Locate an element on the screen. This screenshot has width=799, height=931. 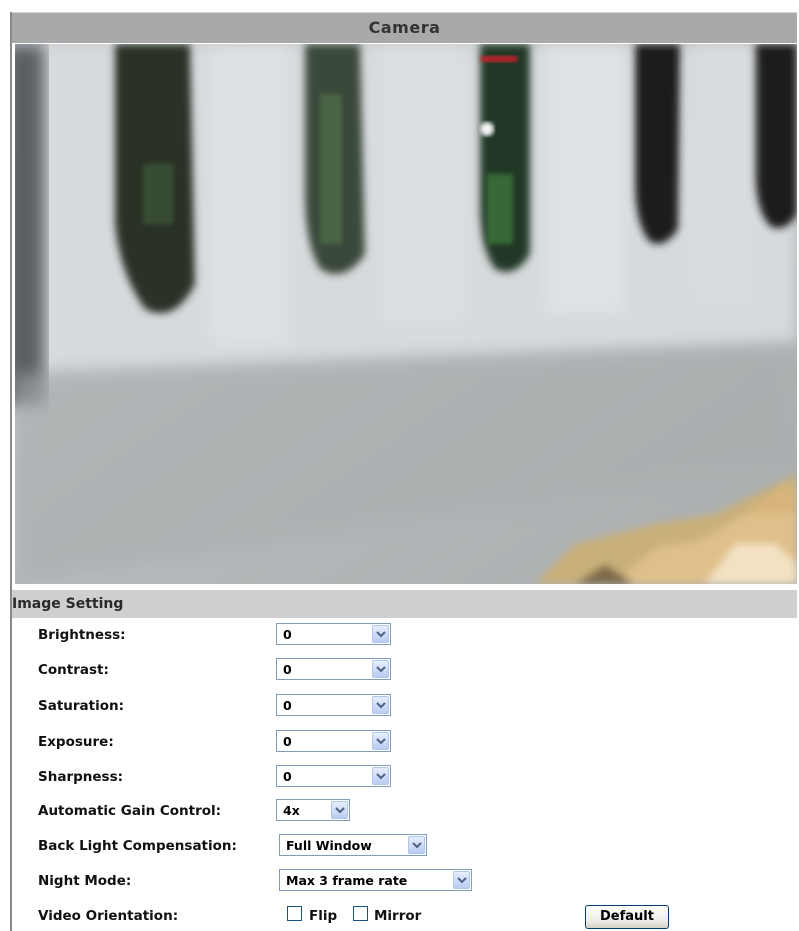
sharpness-row: Sharpness: 0 is located at coordinates (398, 778).